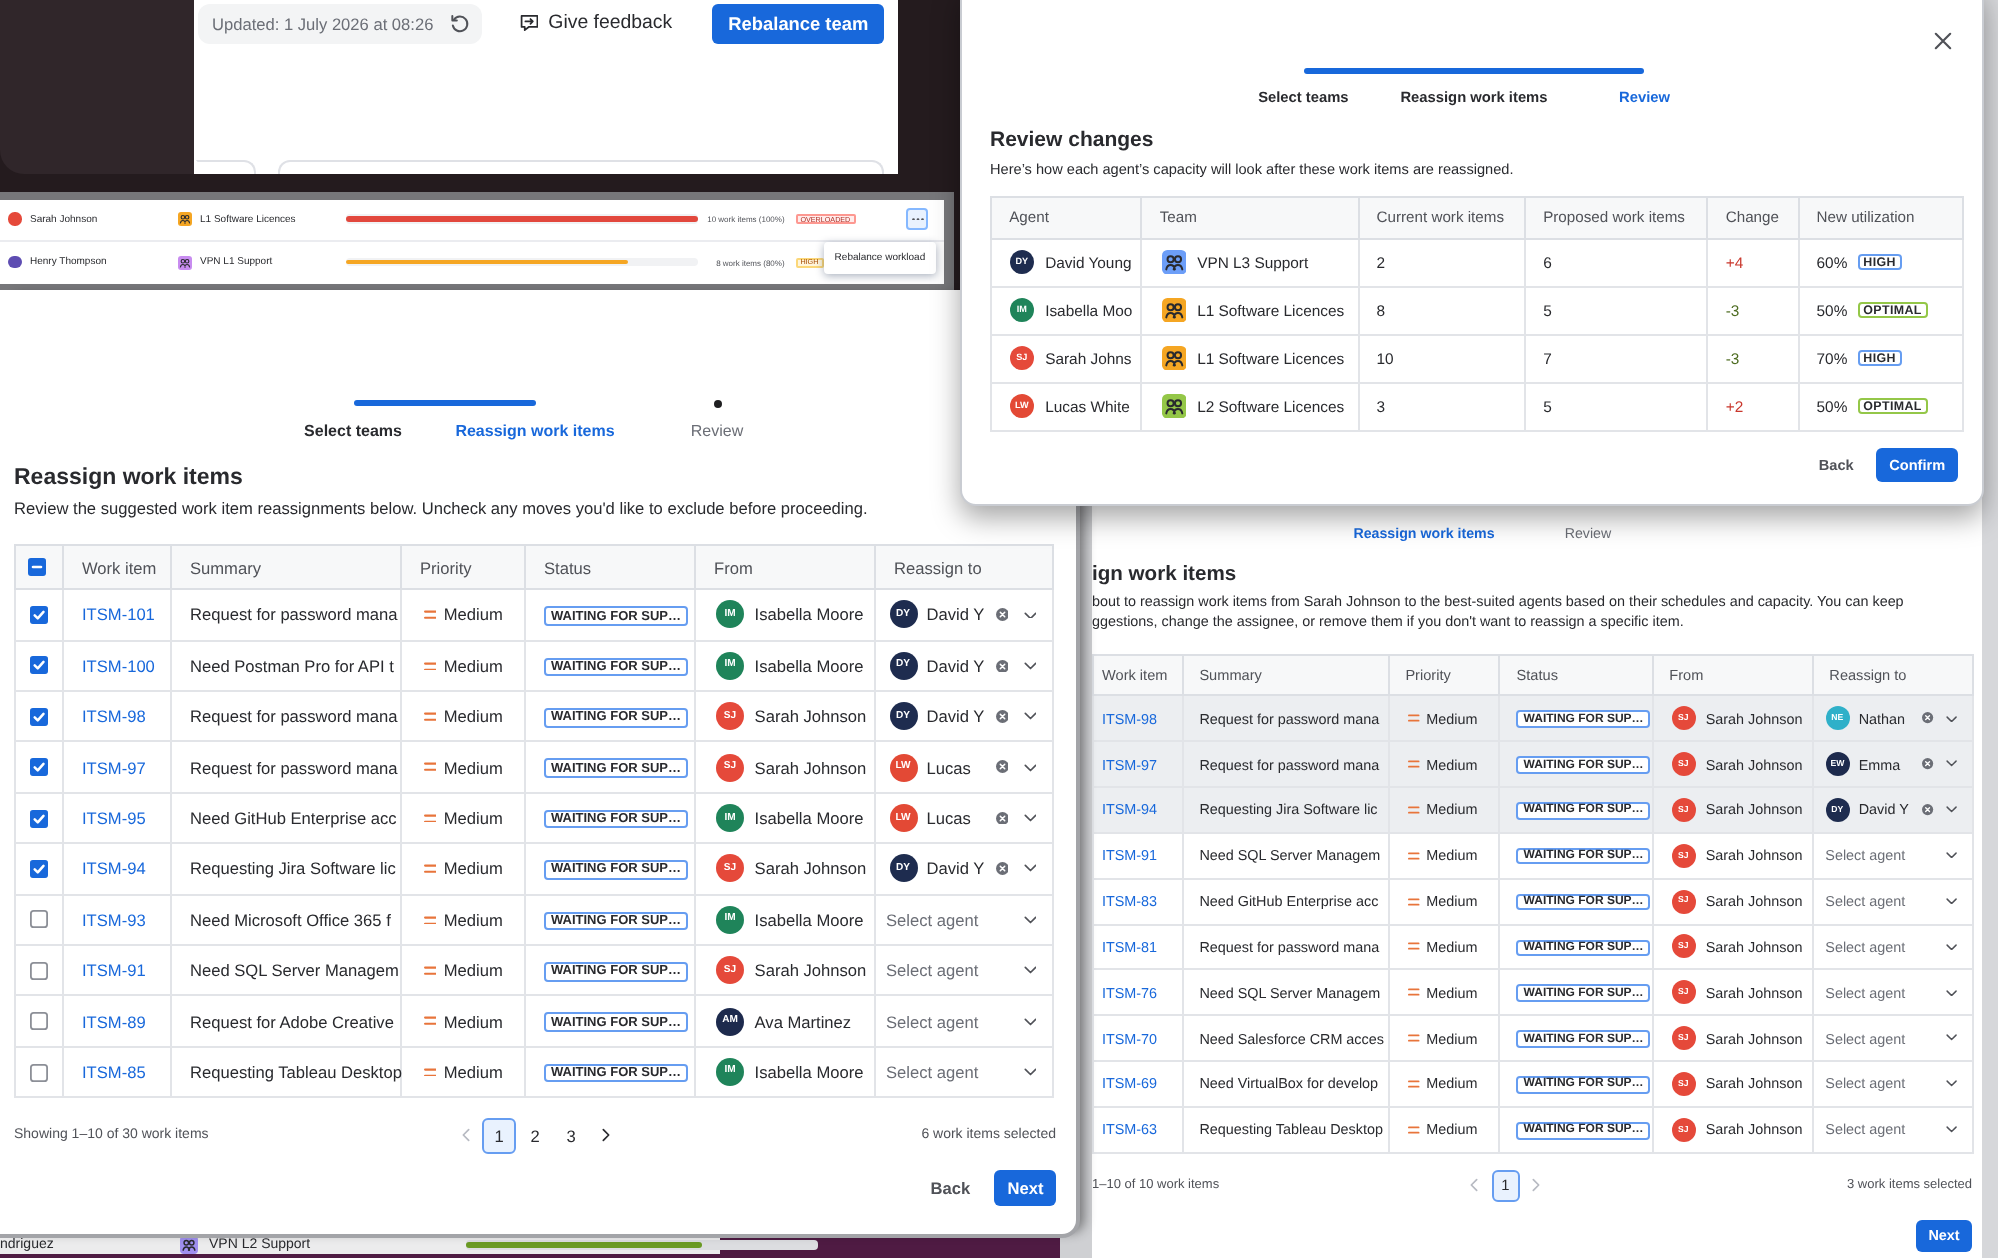  I want to click on feedback-icon, so click(529, 23).